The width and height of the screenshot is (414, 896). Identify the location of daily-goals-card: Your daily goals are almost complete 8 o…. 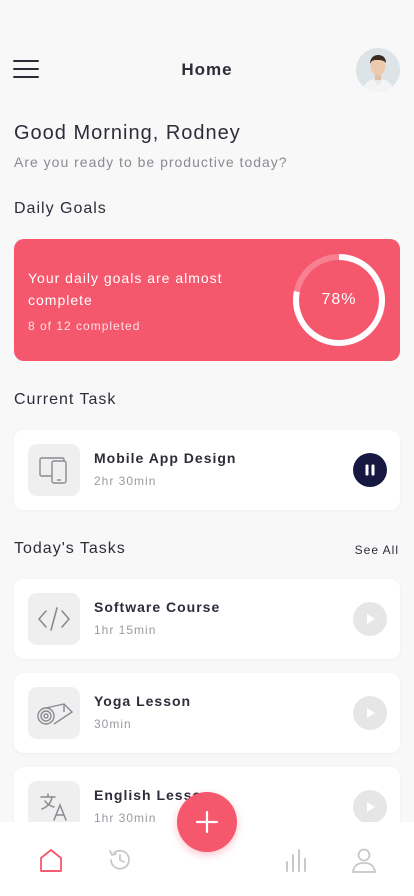
(207, 300).